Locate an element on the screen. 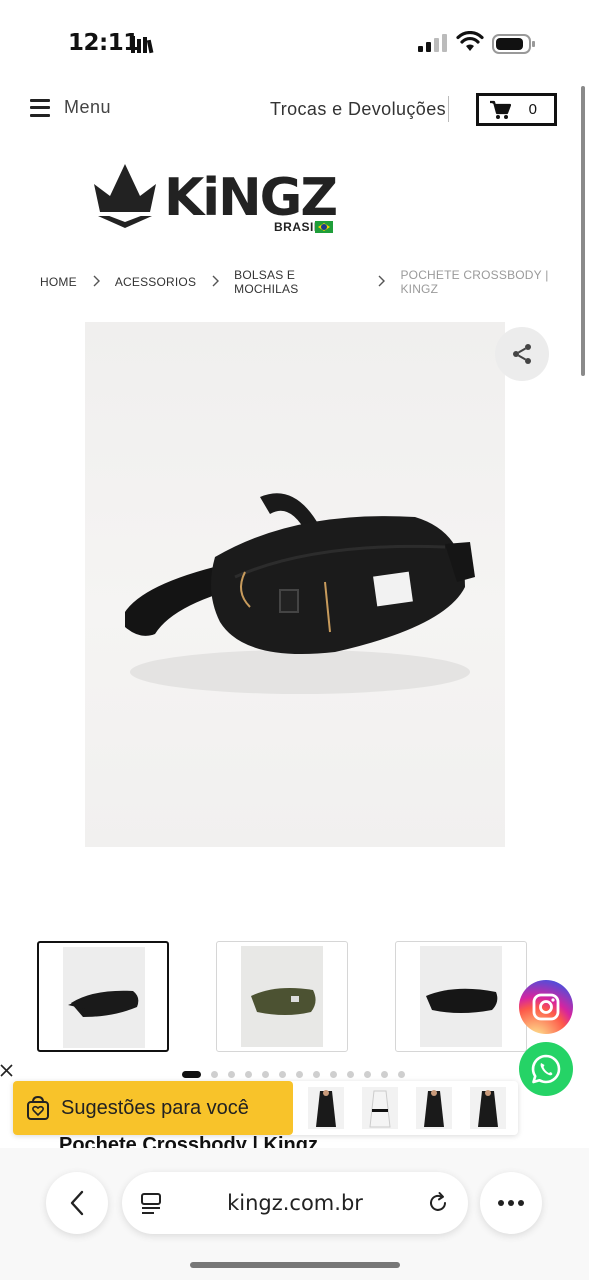 Image resolution: width=589 pixels, height=1280 pixels. status-time: 12:11 is located at coordinates (103, 43).